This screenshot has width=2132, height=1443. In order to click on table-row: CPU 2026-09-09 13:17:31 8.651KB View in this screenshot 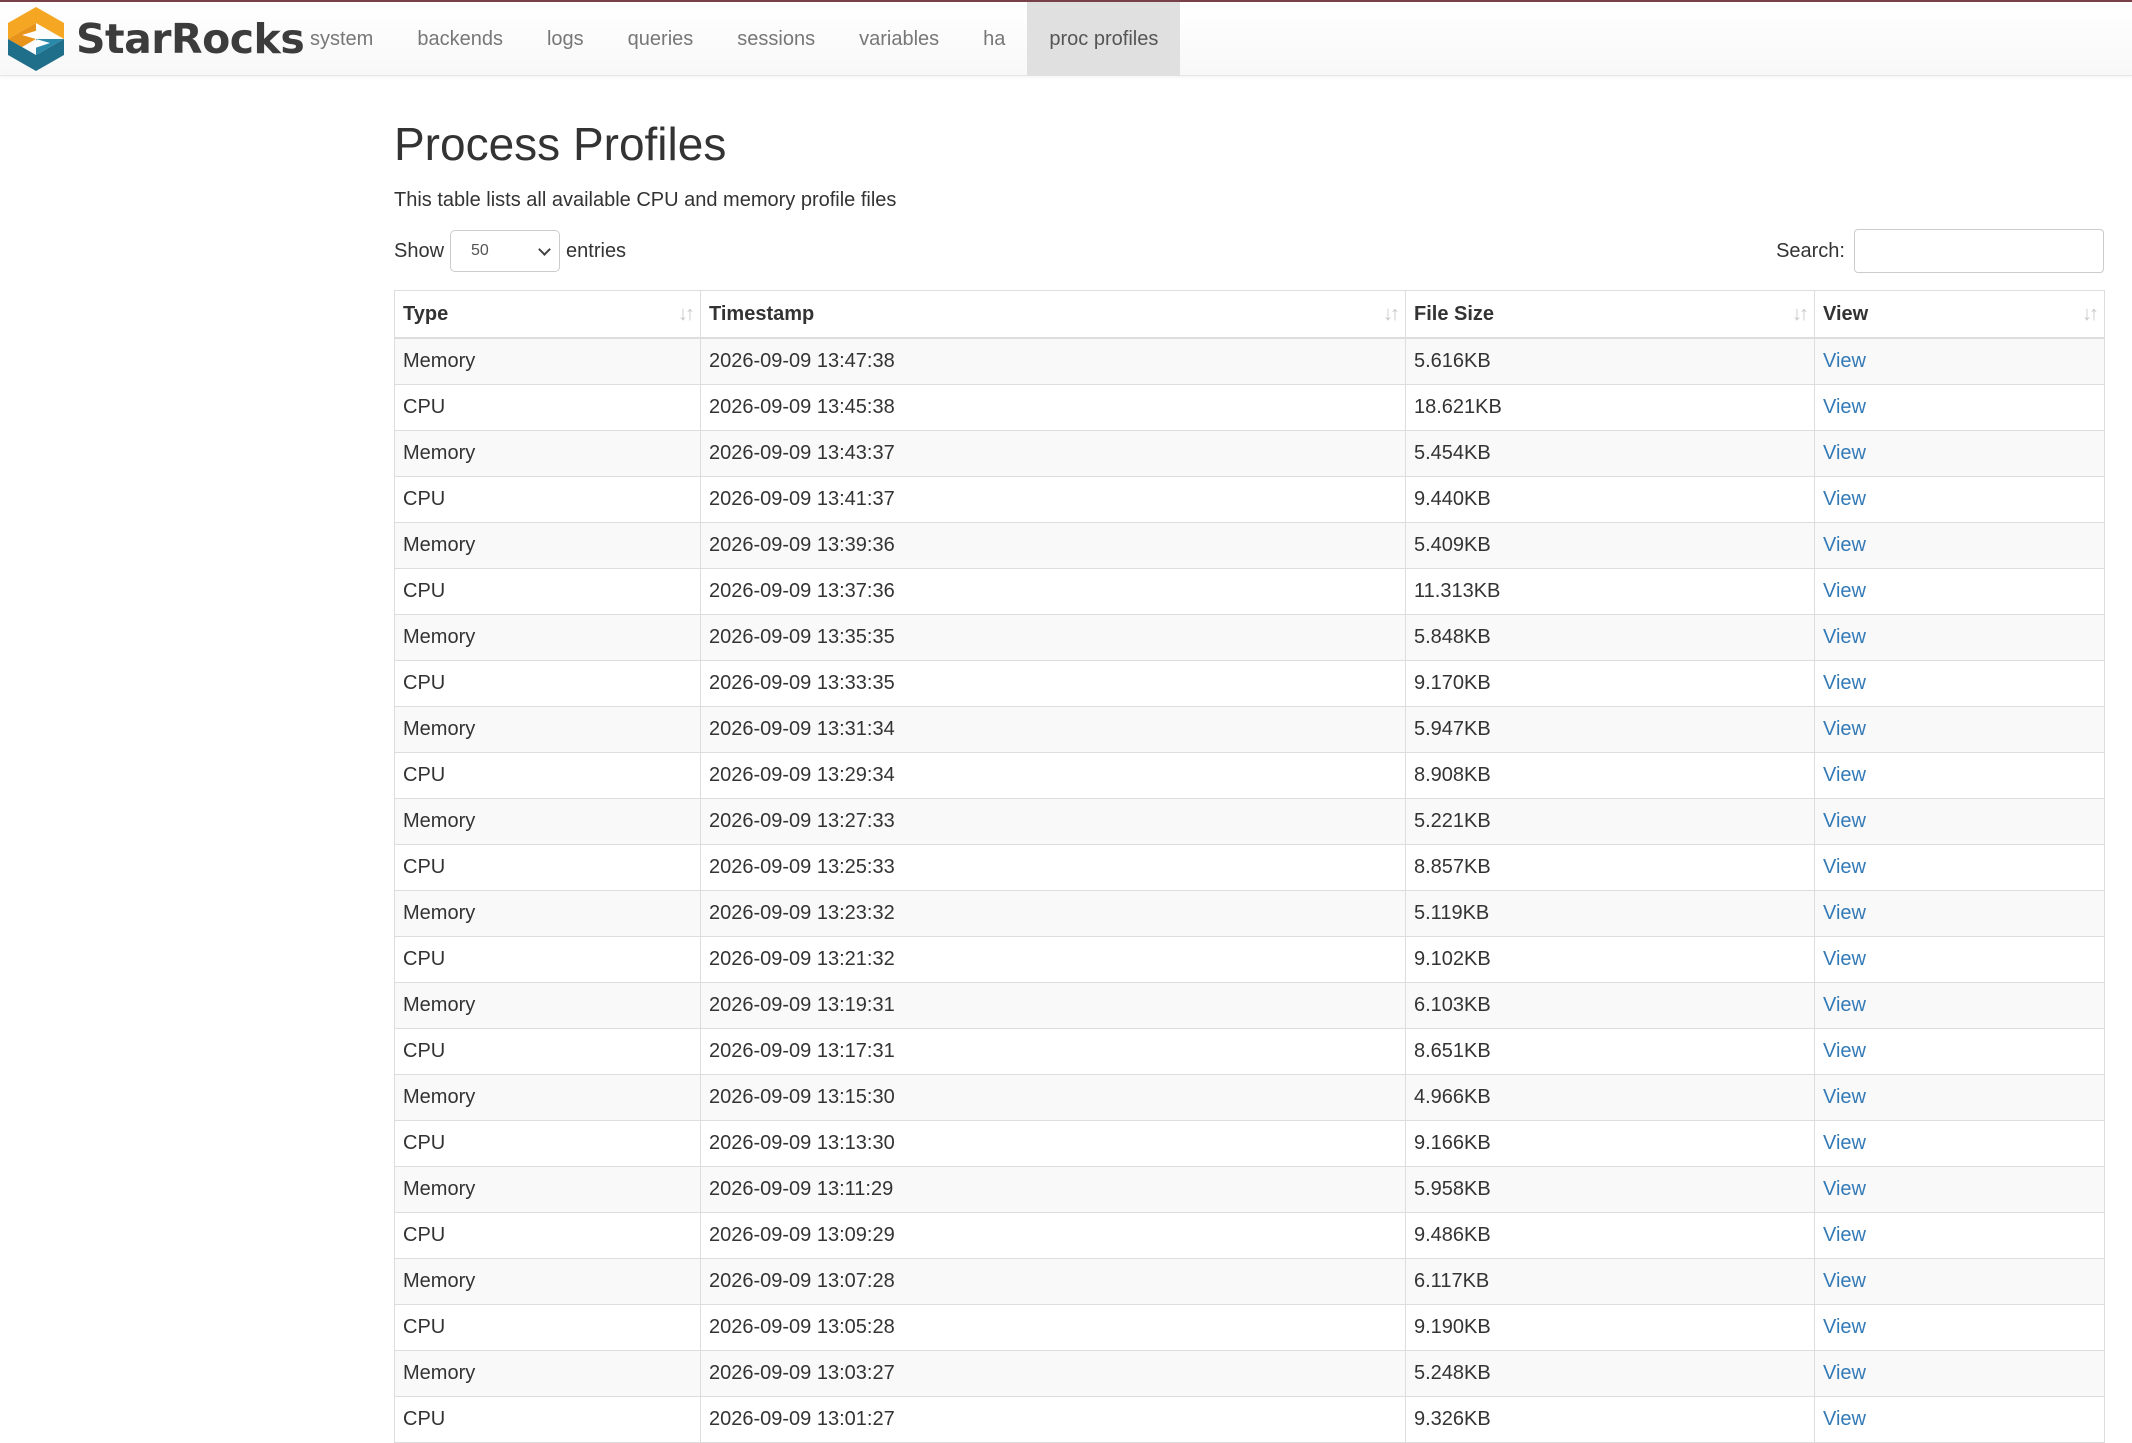, I will do `click(1249, 1051)`.